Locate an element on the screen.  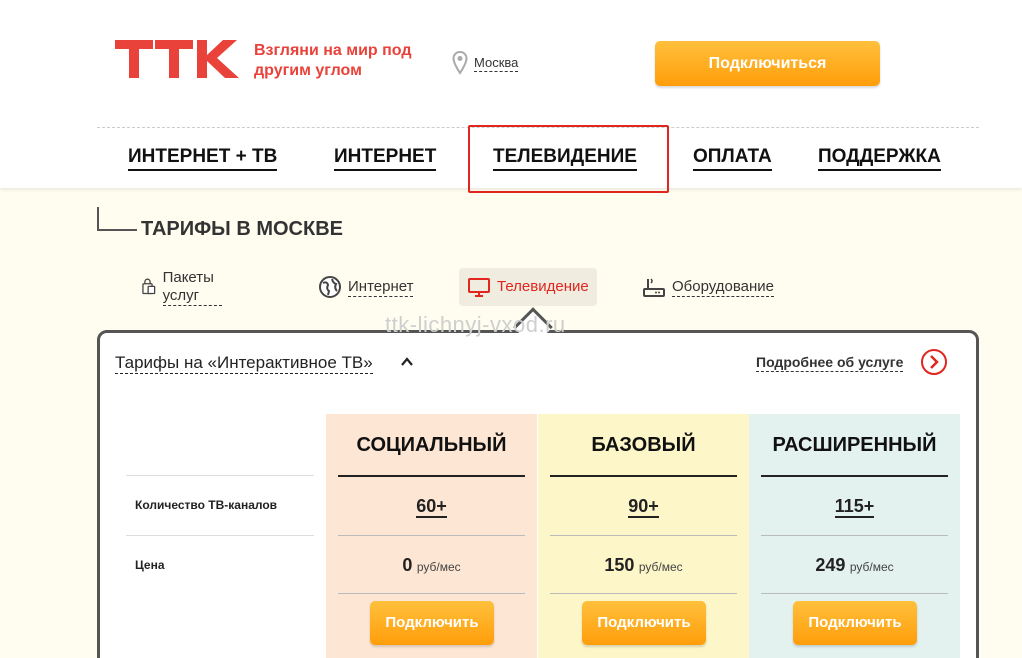
plan-channels-value: 115+ is located at coordinates (854, 507).